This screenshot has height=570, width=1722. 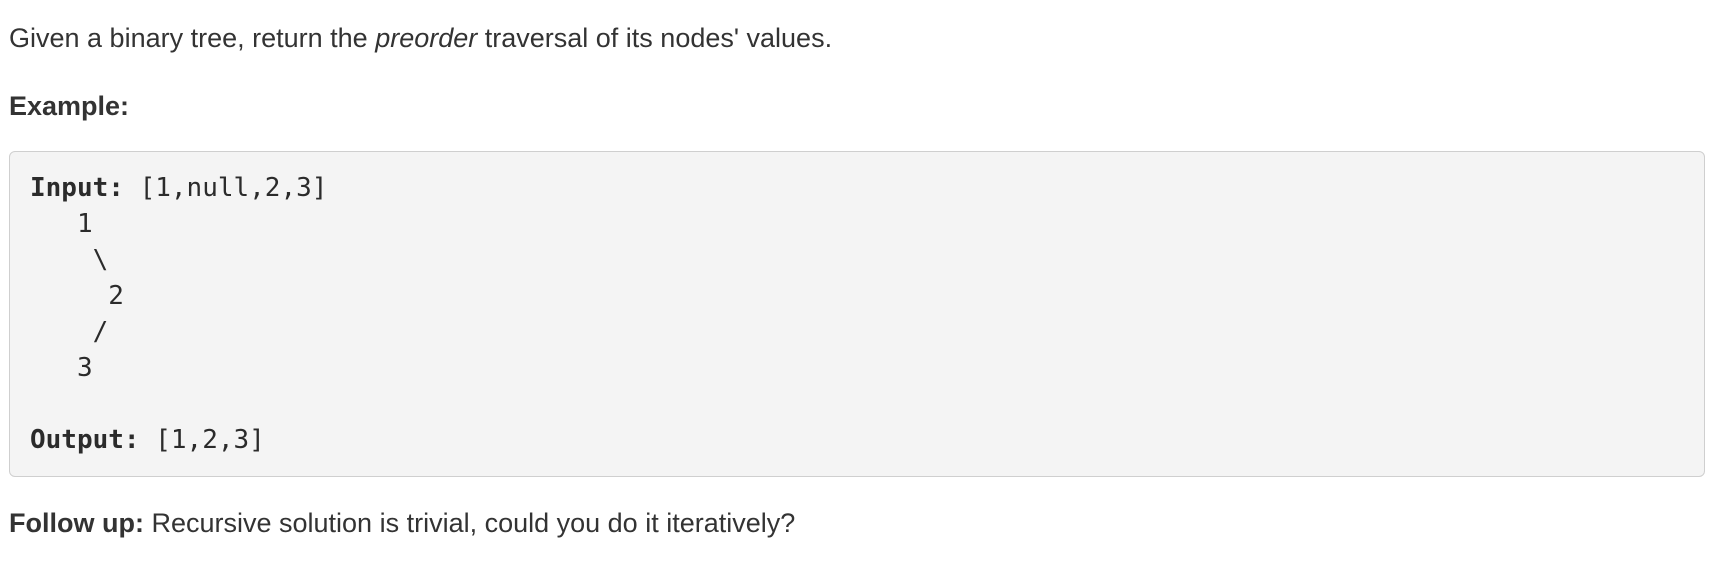 I want to click on input-label: Input:, so click(x=77, y=188).